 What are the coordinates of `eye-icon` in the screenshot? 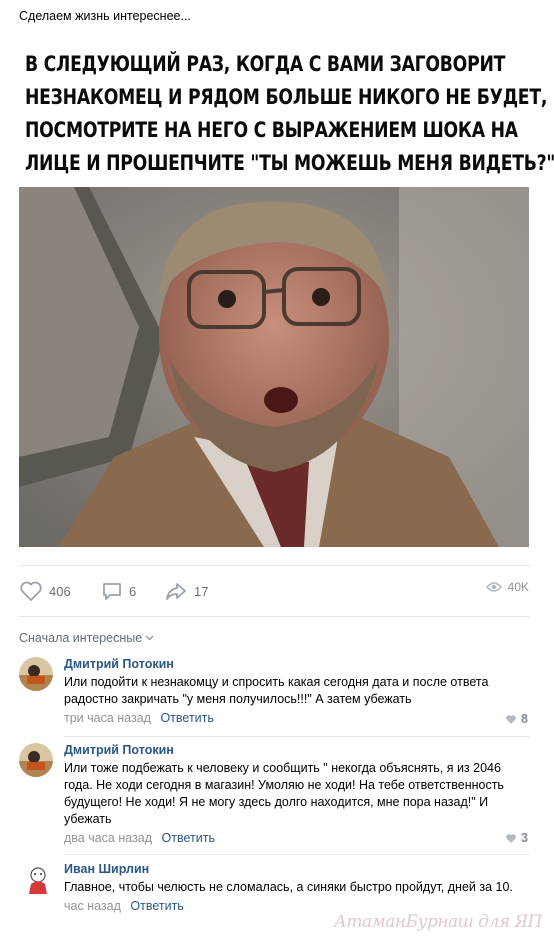 It's located at (493, 587).